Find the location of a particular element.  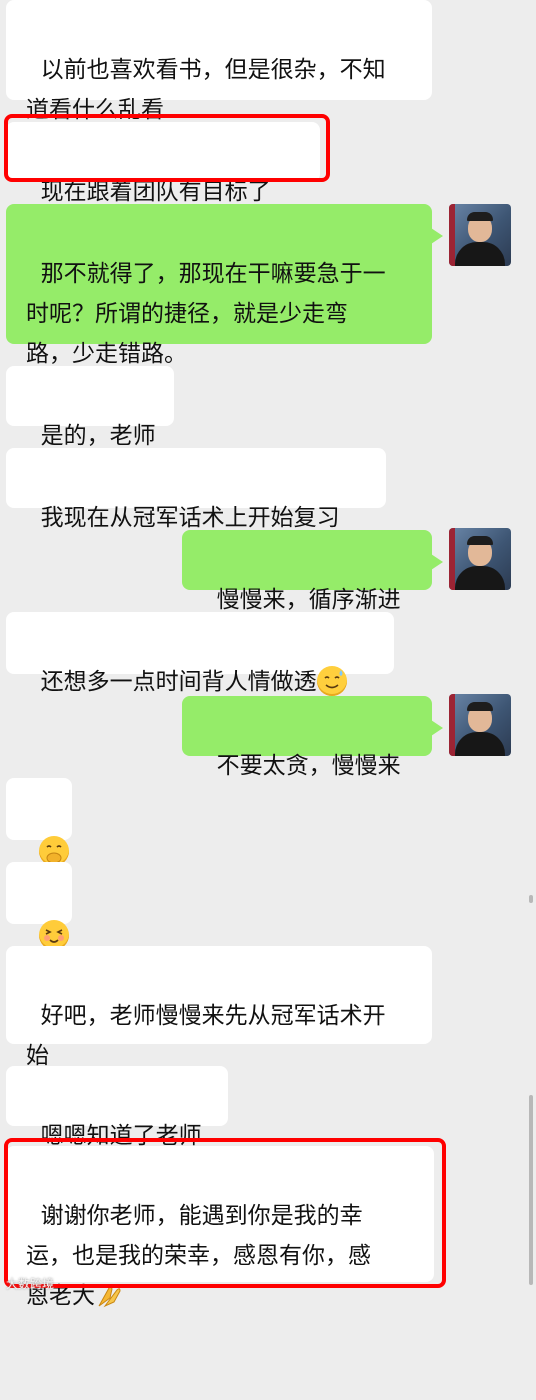

message-bubble-outgoing: 那不就得了，那现在干嘛要急于一 时呢？所谓的捷径，就是少走弯 路，少走错路。 is located at coordinates (224, 285).